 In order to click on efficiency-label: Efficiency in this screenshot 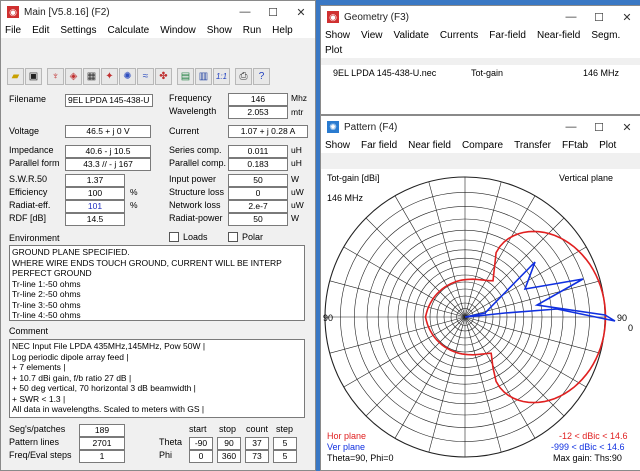, I will do `click(28, 192)`.